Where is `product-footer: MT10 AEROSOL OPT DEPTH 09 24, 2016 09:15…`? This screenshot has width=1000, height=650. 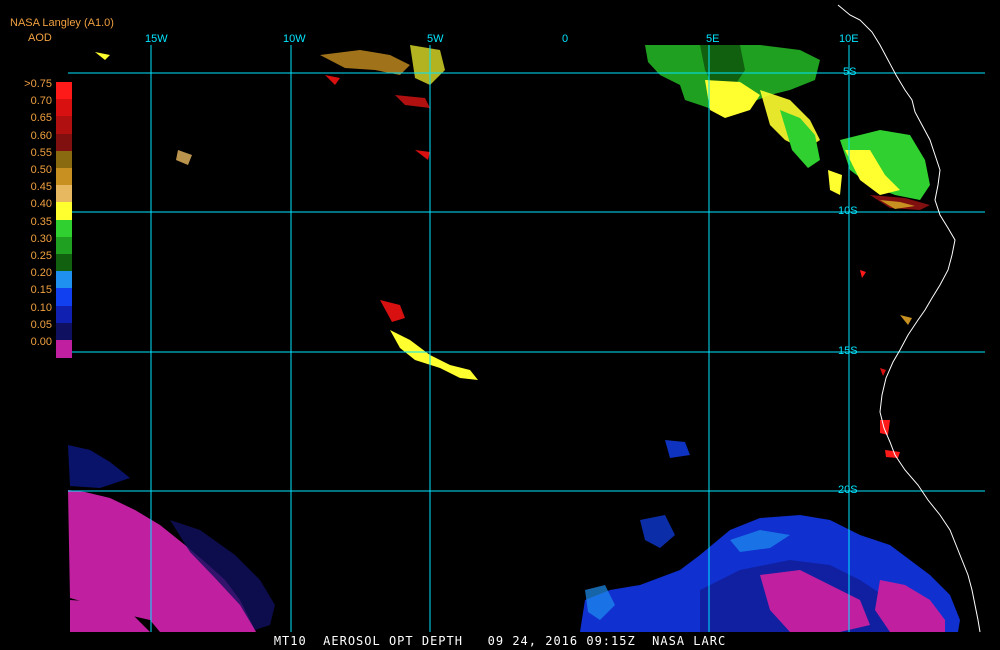 product-footer: MT10 AEROSOL OPT DEPTH 09 24, 2016 09:15… is located at coordinates (500, 641).